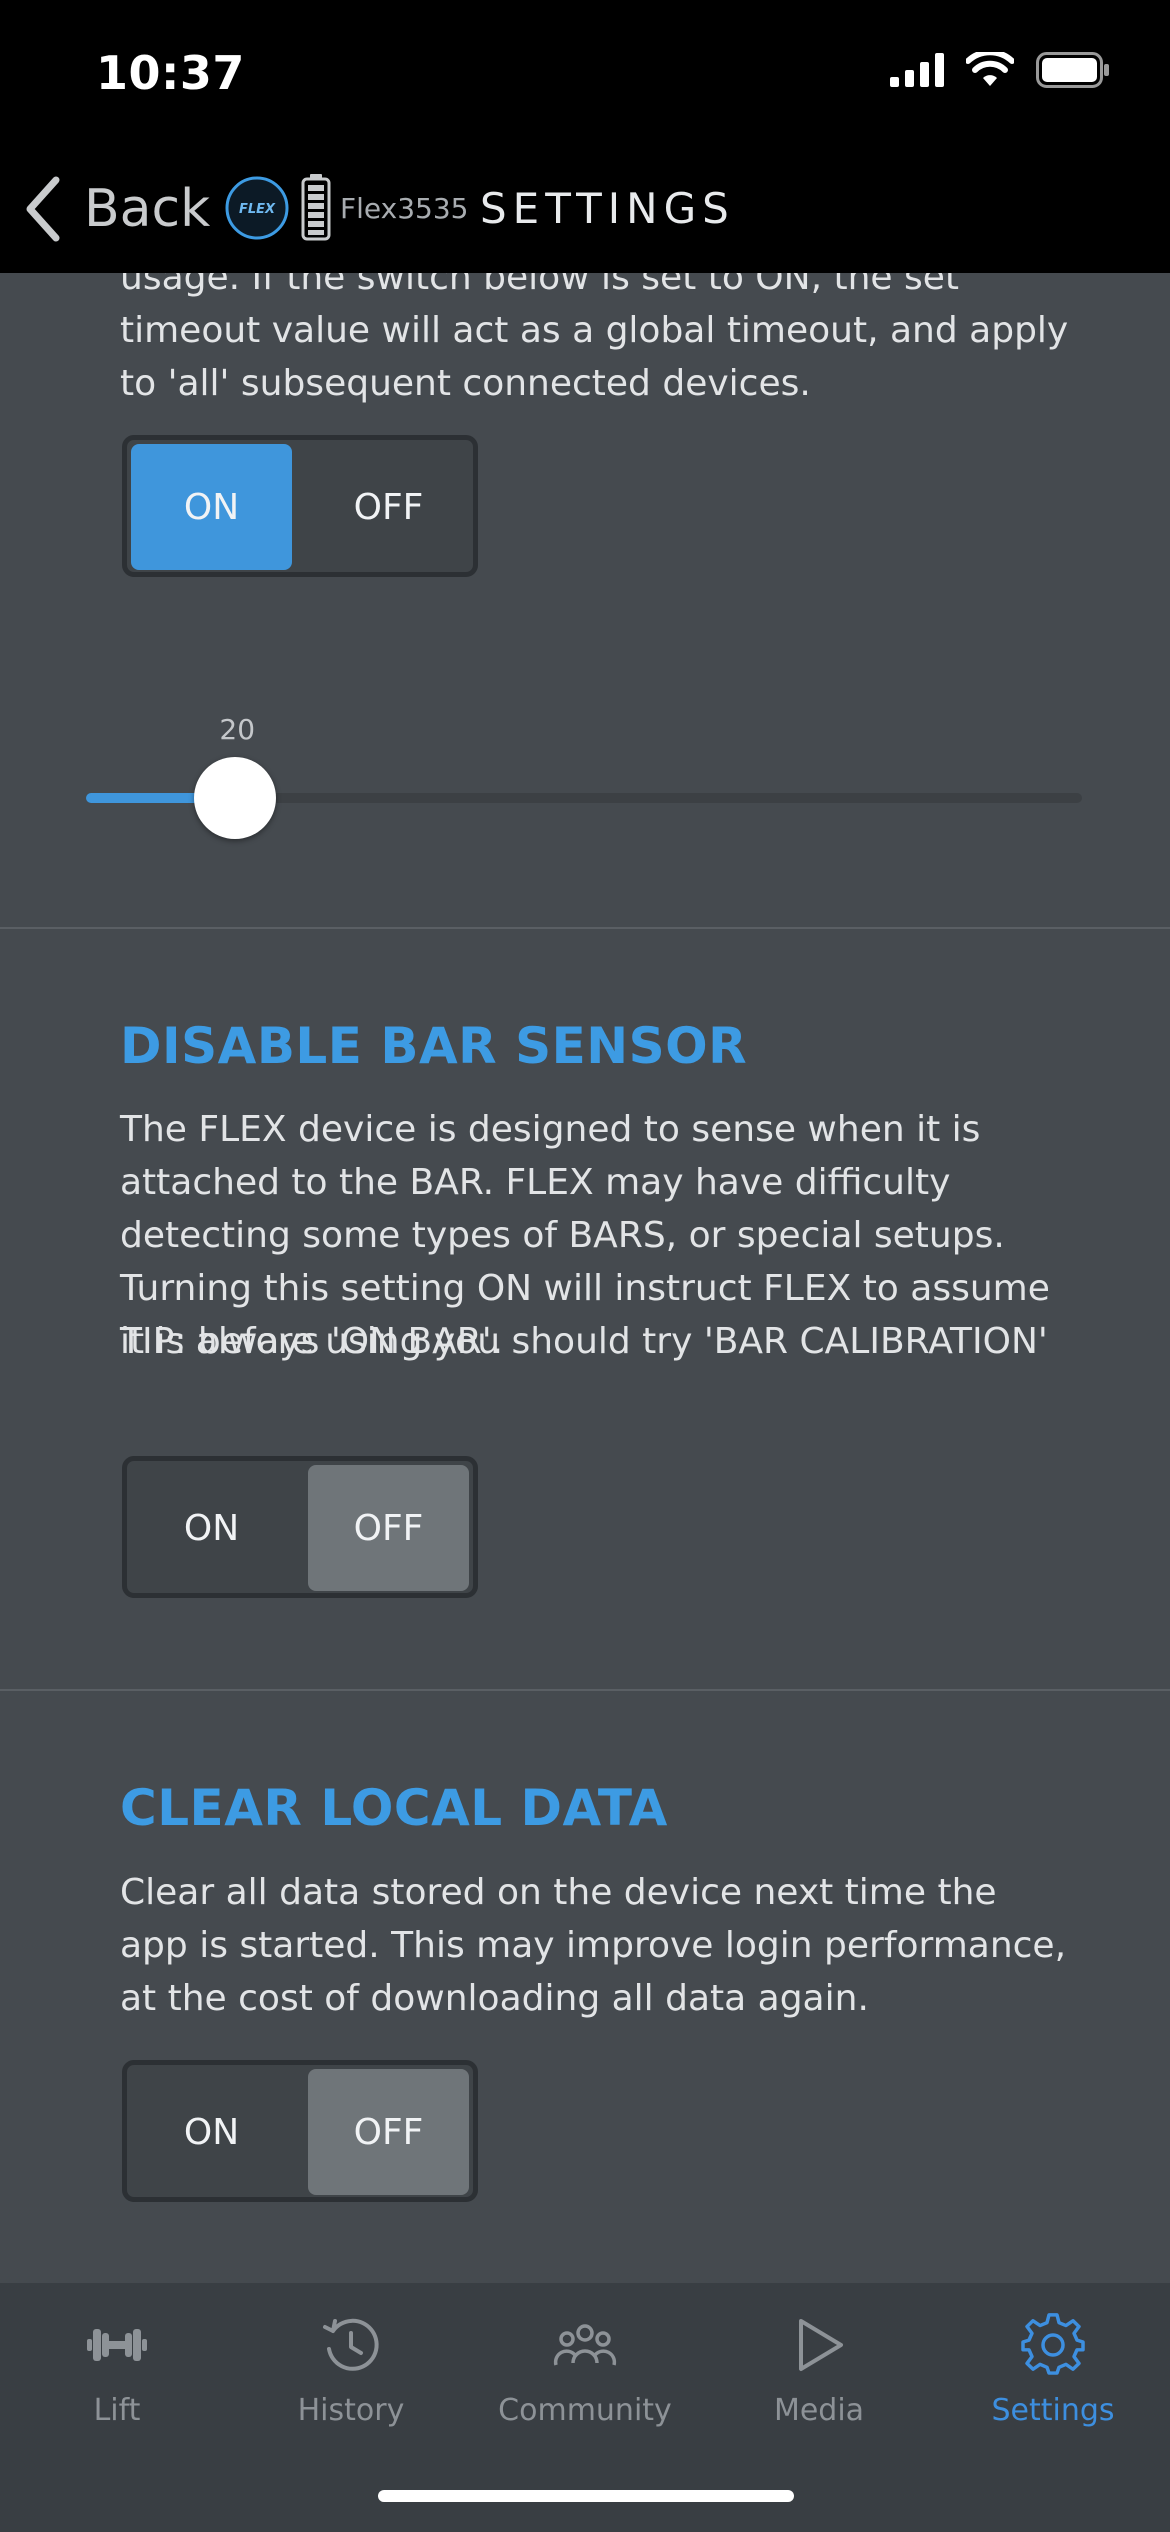 Image resolution: width=1170 pixels, height=2532 pixels. I want to click on tab-media-label: Media, so click(819, 2410).